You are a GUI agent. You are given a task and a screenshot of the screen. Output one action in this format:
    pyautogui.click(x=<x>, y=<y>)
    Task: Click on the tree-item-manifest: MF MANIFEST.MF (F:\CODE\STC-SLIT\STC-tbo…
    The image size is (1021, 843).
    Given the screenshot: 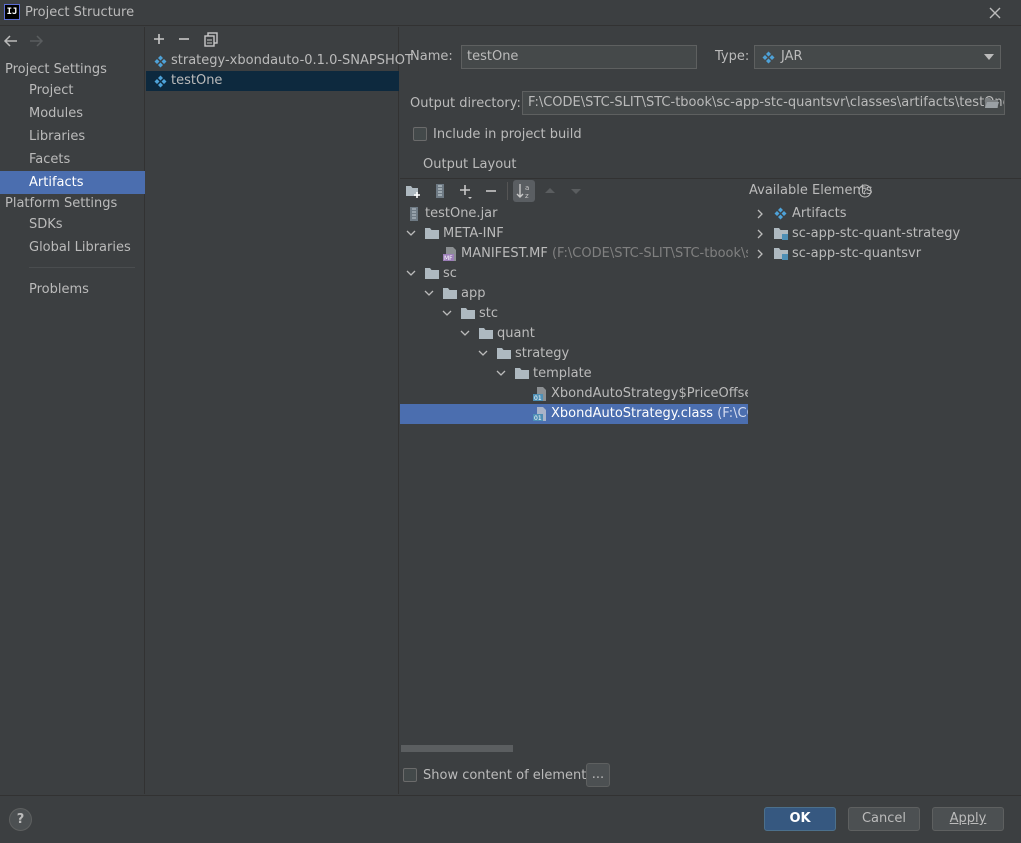 What is the action you would take?
    pyautogui.click(x=574, y=254)
    